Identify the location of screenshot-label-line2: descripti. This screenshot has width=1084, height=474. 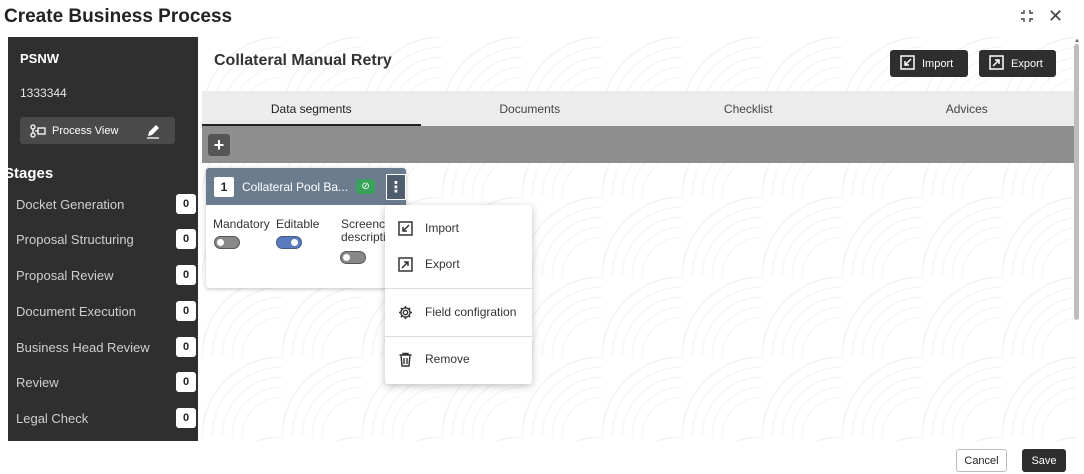
(363, 237).